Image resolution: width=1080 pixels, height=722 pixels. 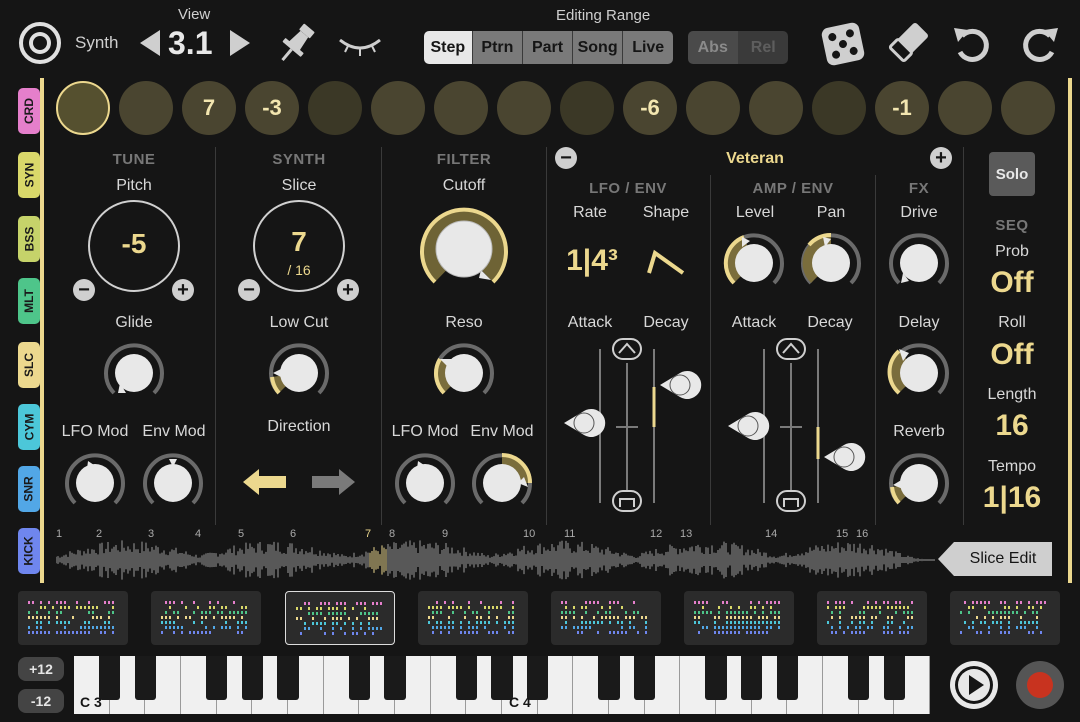 I want to click on roll-value: Off, so click(x=1012, y=355).